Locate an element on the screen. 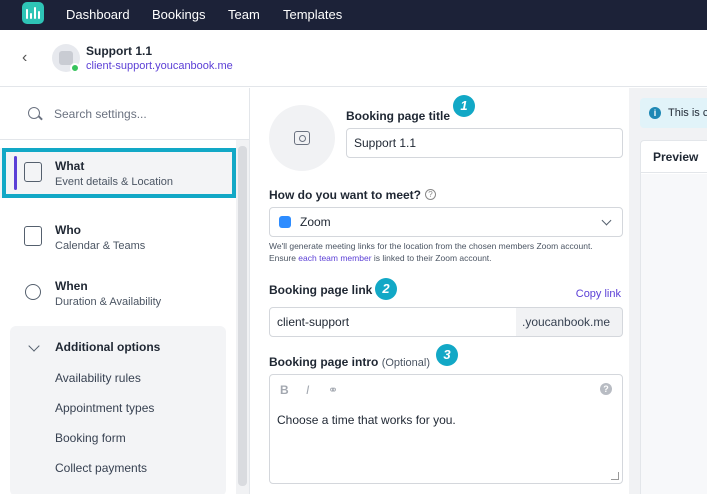  add-photo-icon is located at coordinates (302, 138).